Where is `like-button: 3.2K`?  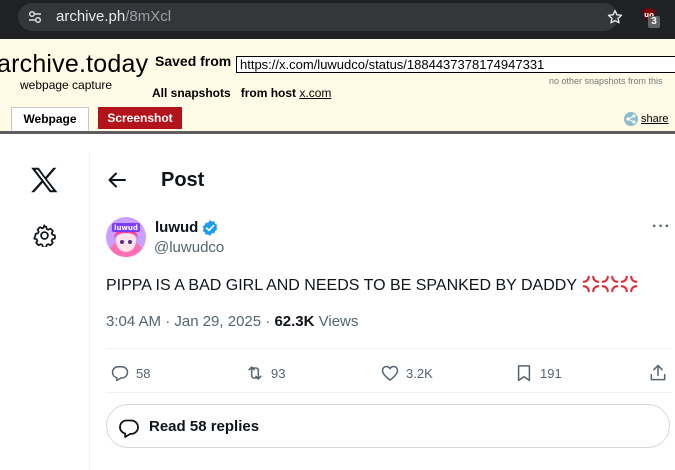
like-button: 3.2K is located at coordinates (406, 373).